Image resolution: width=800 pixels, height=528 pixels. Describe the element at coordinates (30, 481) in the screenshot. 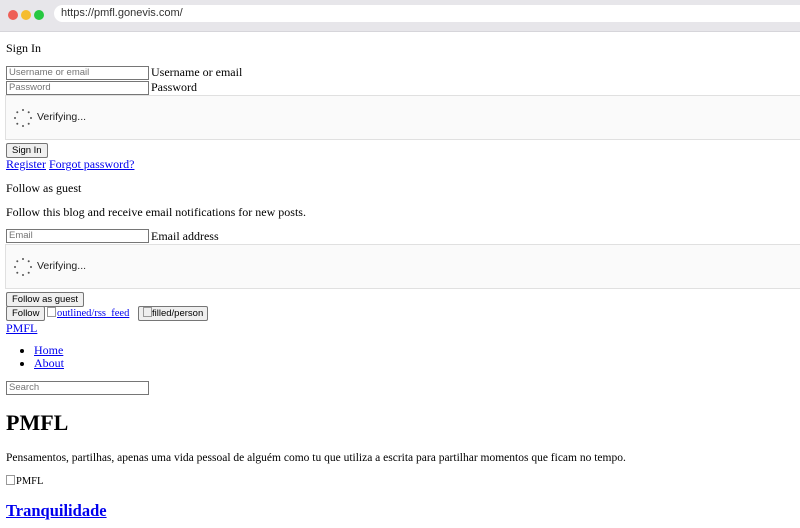

I see `cover-image-alt: PMFL` at that location.